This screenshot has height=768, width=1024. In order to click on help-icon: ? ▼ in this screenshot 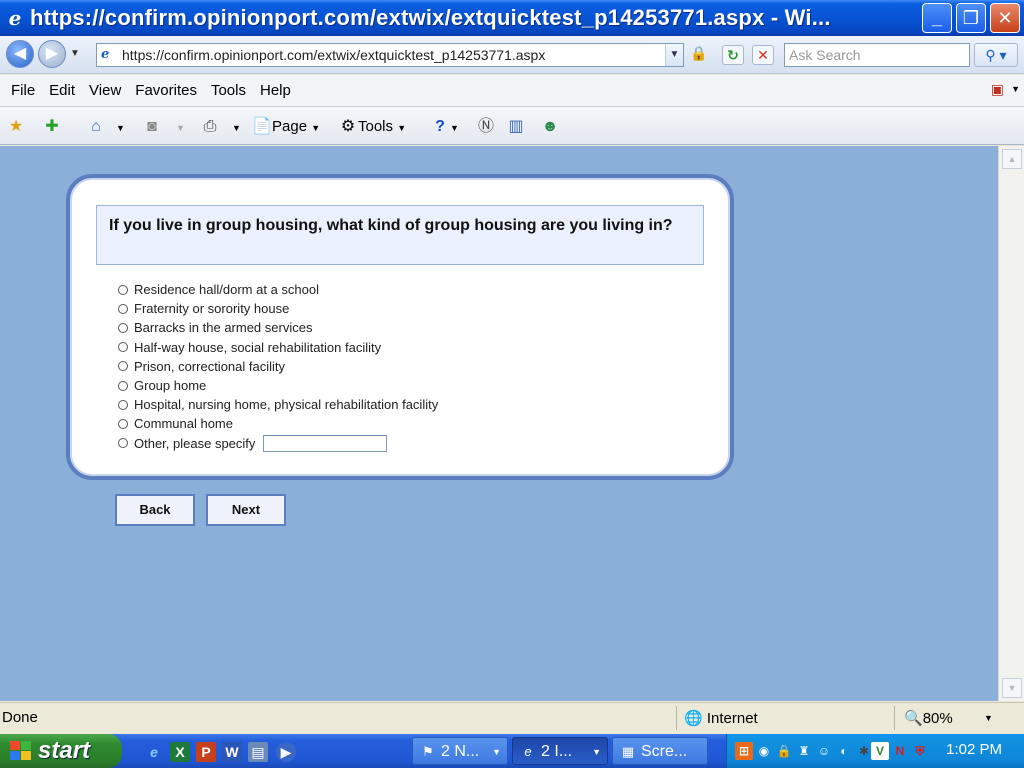, I will do `click(444, 127)`.